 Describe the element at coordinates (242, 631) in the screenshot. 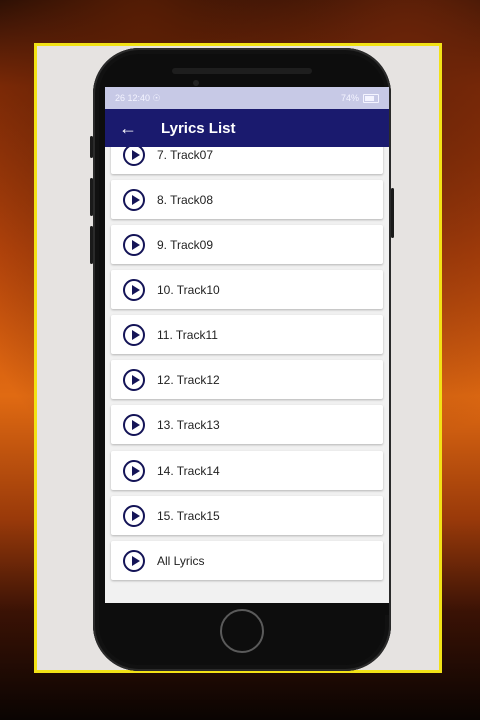

I see `home-button` at that location.